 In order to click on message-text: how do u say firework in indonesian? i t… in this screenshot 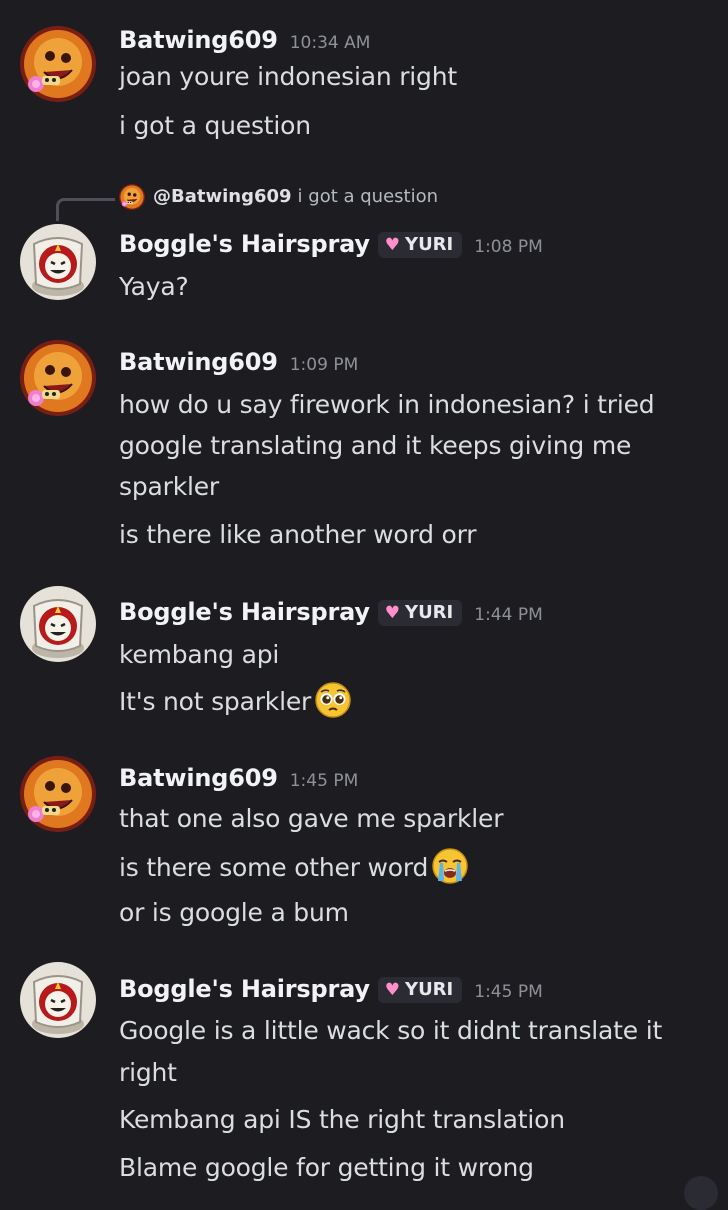, I will do `click(387, 404)`.